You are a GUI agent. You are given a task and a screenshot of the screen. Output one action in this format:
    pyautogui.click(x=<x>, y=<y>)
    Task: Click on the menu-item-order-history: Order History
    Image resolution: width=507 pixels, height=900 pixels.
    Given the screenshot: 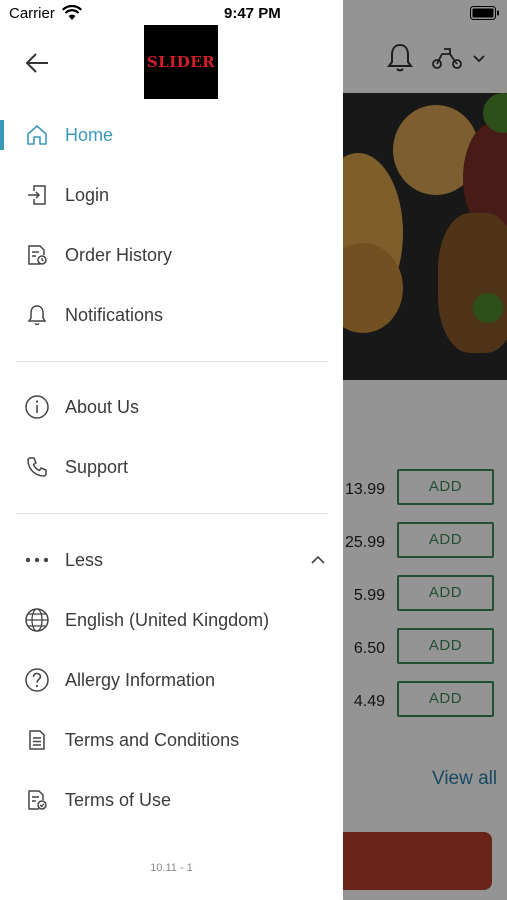 What is the action you would take?
    pyautogui.click(x=171, y=255)
    